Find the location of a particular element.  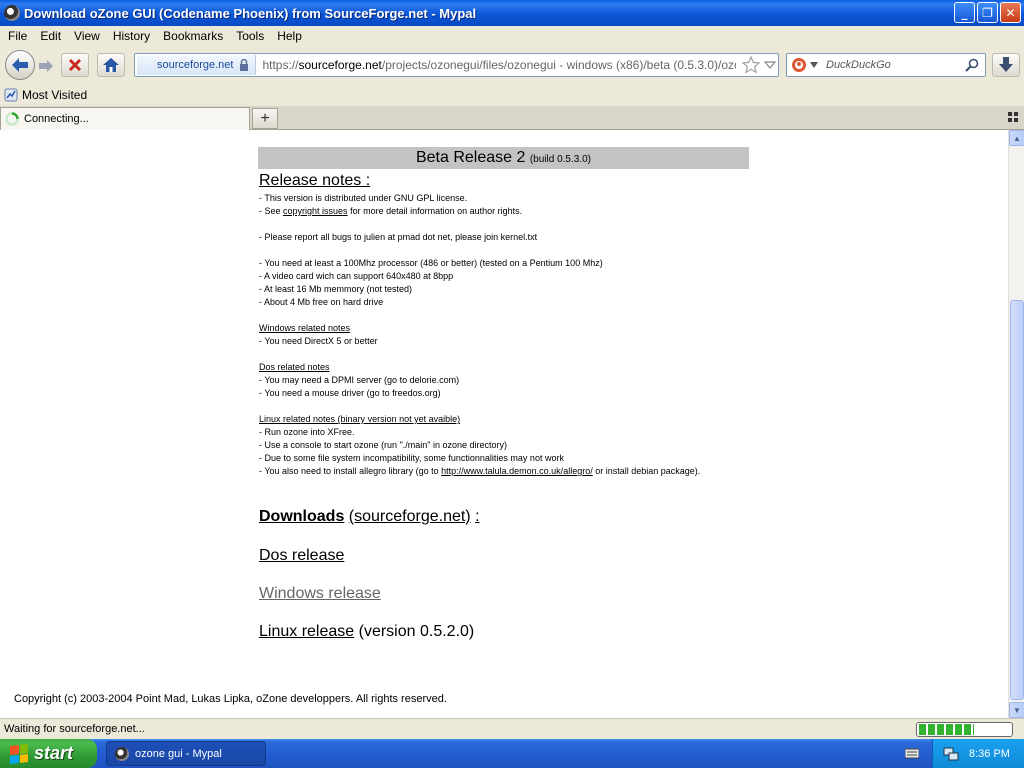

taskbar-window-label: ozone gui - Mypal is located at coordinates (178, 753).